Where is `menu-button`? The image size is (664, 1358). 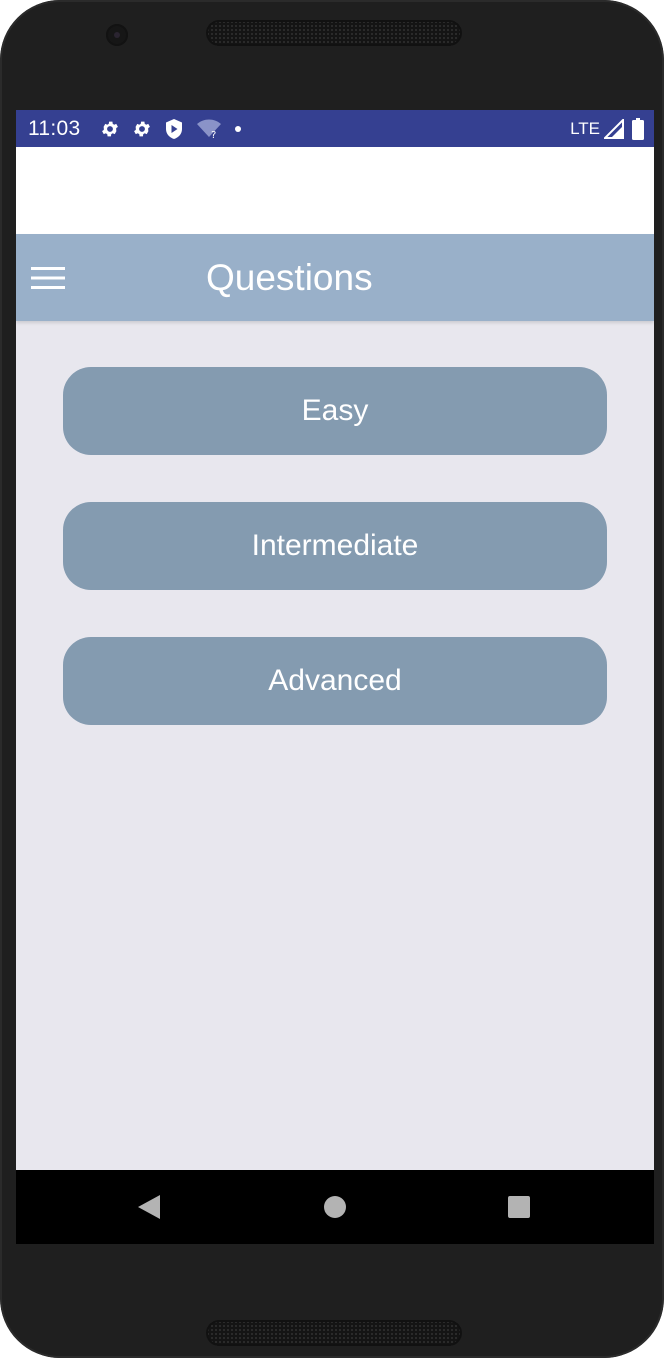
menu-button is located at coordinates (48, 278).